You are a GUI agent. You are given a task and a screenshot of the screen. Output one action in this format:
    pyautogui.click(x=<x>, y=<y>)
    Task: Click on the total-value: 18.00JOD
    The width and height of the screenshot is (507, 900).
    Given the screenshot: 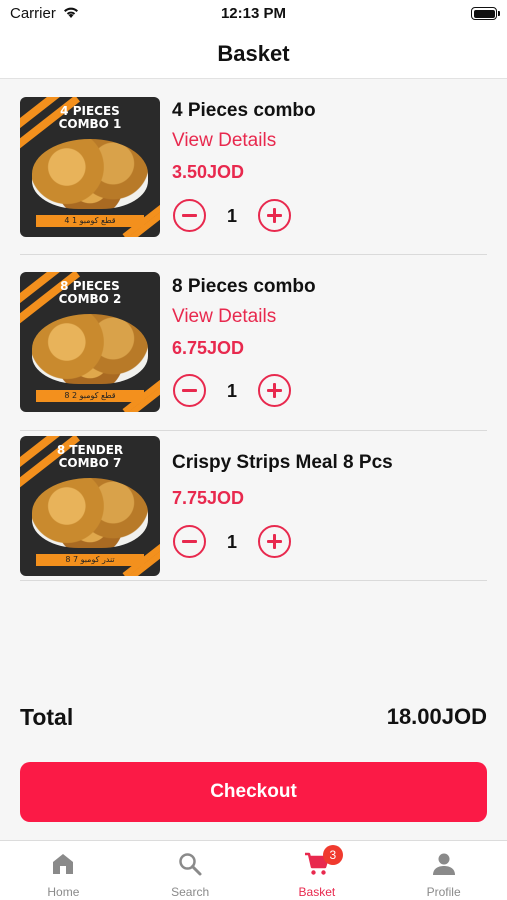 What is the action you would take?
    pyautogui.click(x=436, y=716)
    